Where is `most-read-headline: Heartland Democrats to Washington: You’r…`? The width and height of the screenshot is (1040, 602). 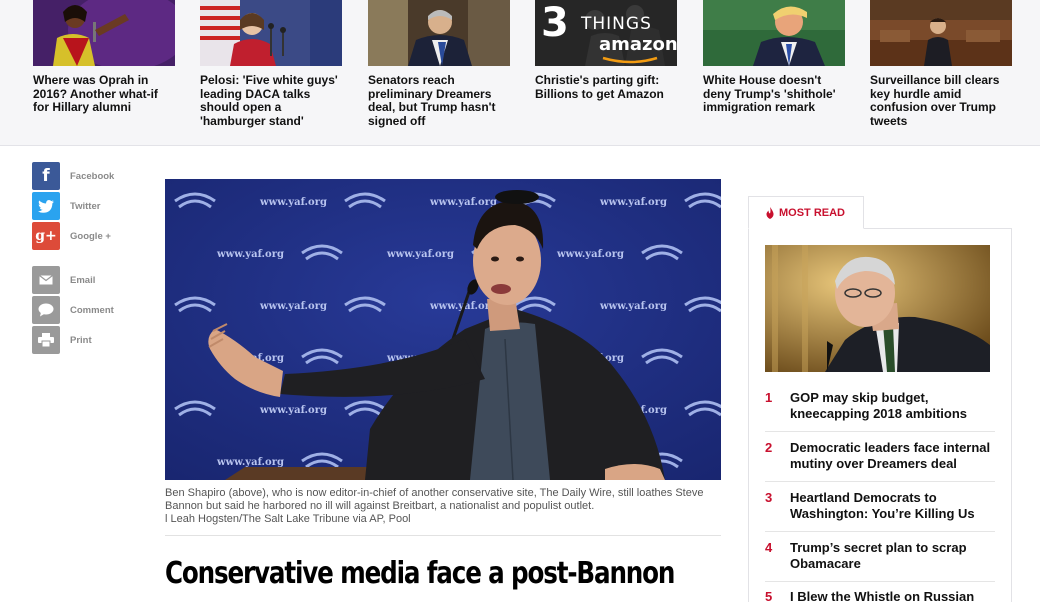 most-read-headline: Heartland Democrats to Washington: You’r… is located at coordinates (892, 510).